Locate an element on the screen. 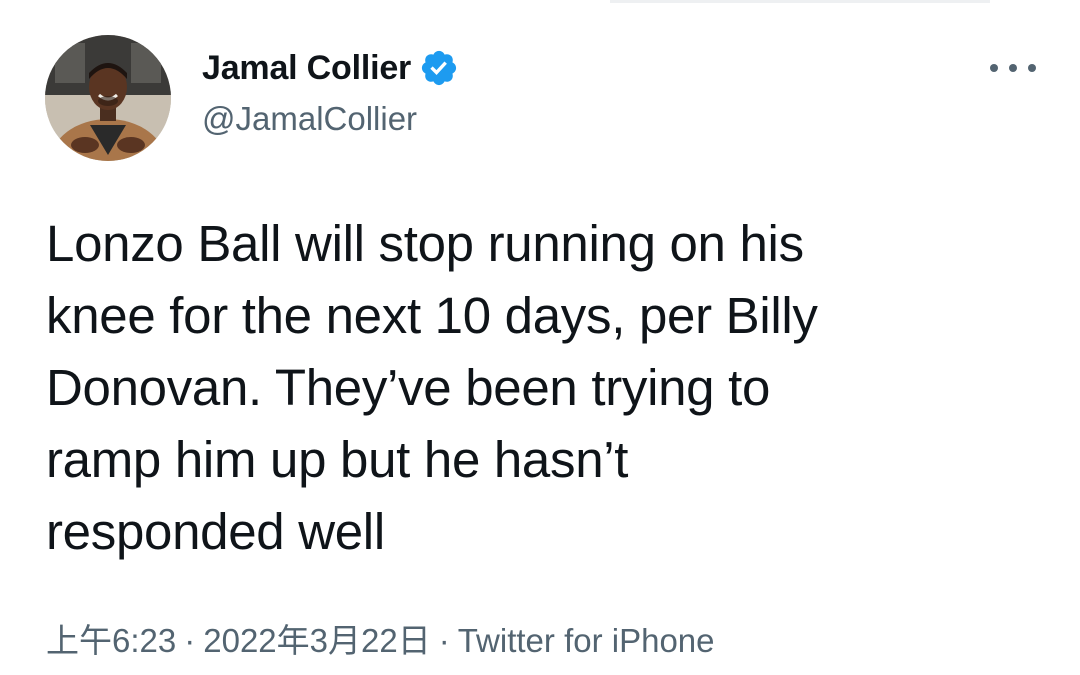 The image size is (1080, 675). author-display-name: Jamal Collier is located at coordinates (306, 68).